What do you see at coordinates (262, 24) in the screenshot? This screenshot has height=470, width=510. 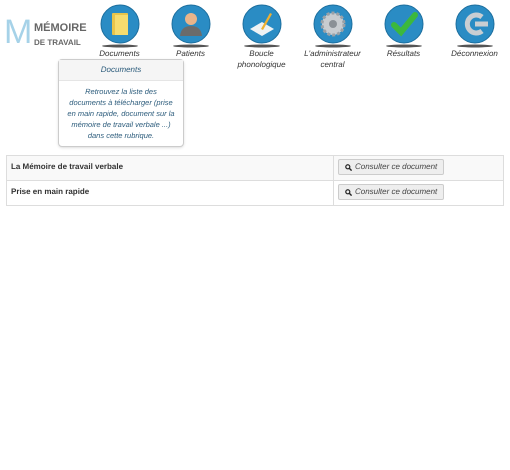 I see `pencil-icon` at bounding box center [262, 24].